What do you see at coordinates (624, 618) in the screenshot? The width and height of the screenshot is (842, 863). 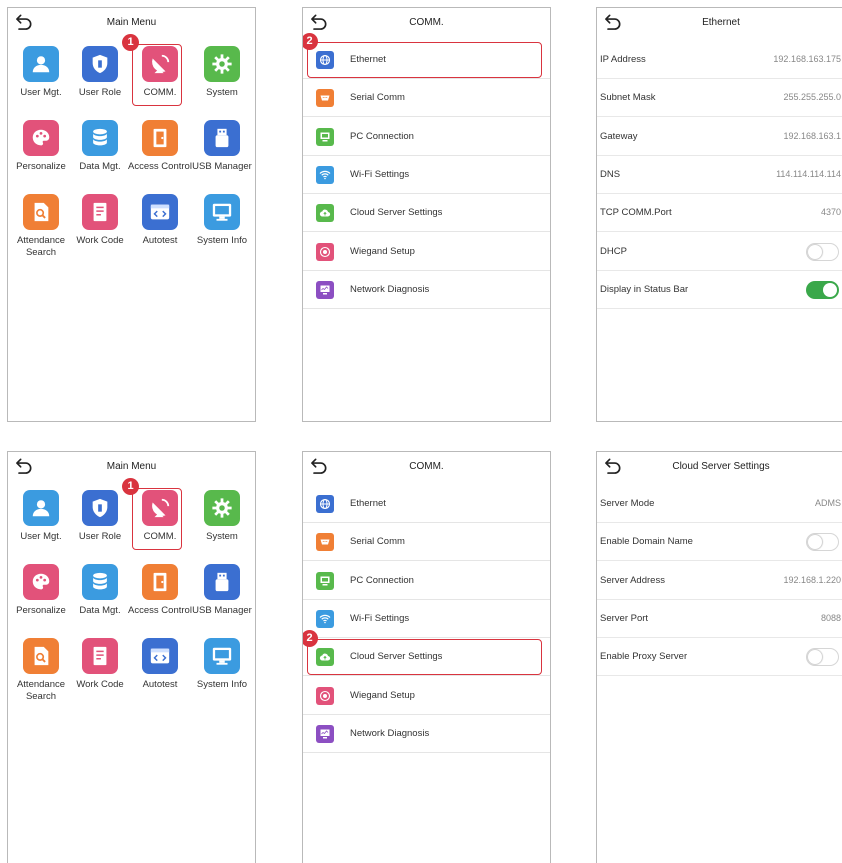 I see `setting-label: Server Port` at bounding box center [624, 618].